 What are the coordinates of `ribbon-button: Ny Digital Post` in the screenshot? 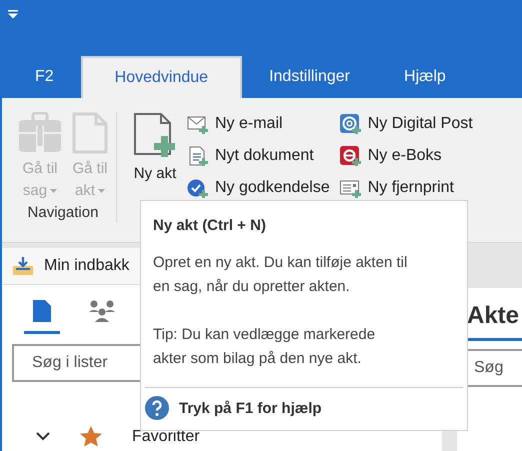 It's located at (406, 124).